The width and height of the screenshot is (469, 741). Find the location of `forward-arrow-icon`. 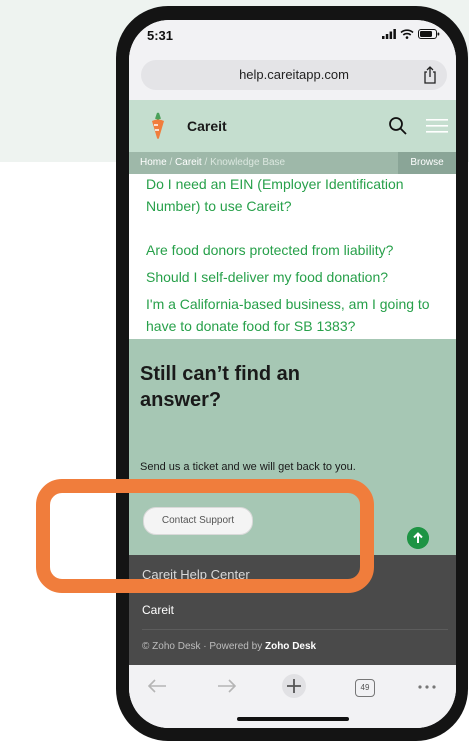

forward-arrow-icon is located at coordinates (227, 686).